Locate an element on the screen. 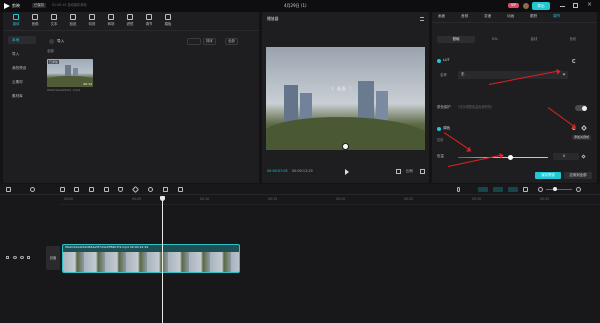 This screenshot has height=323, width=600. delete-icon is located at coordinates (106, 189).